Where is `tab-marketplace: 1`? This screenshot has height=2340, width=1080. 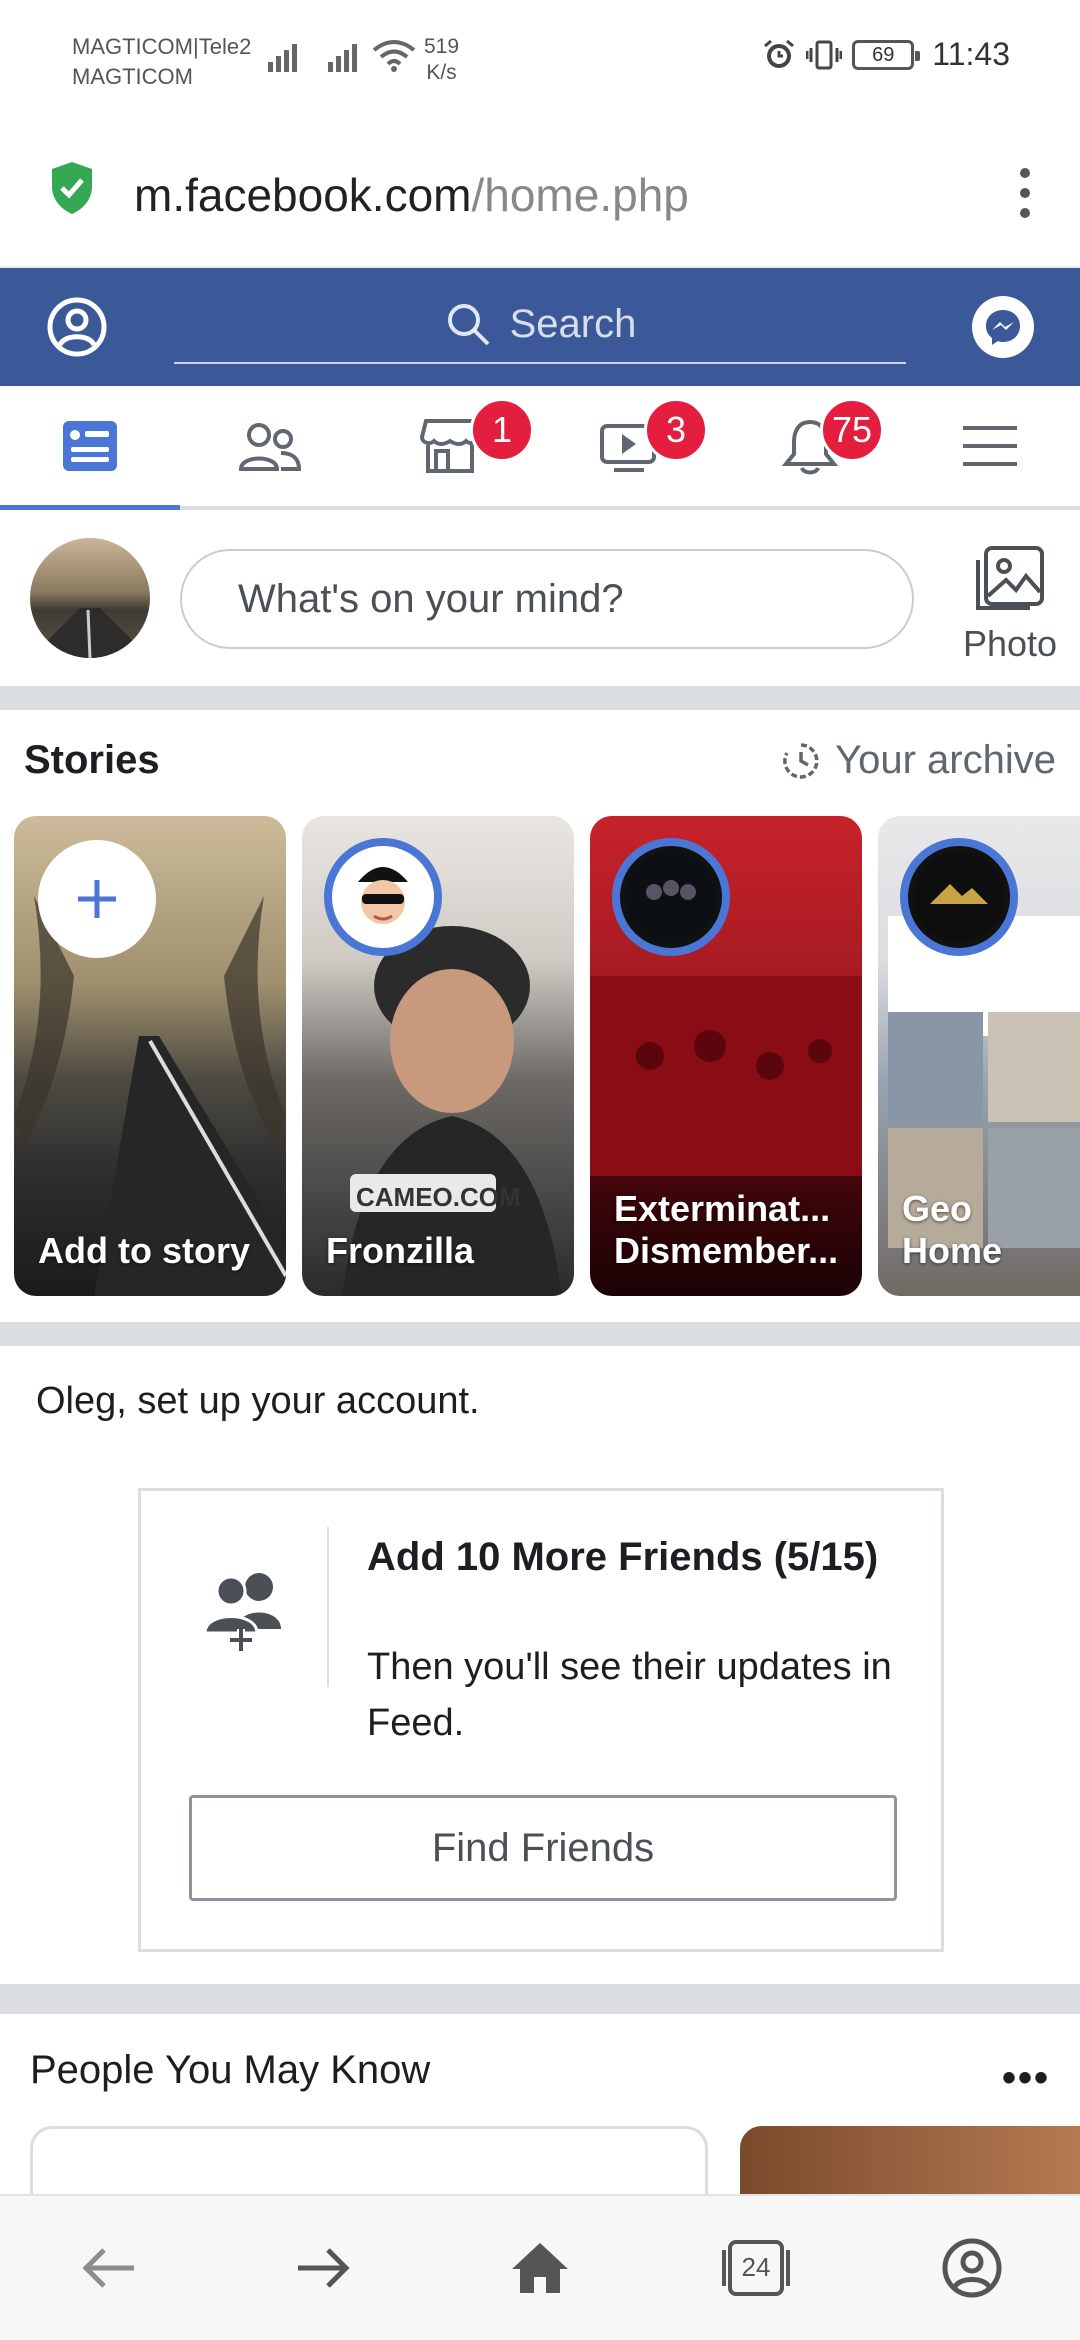 tab-marketplace: 1 is located at coordinates (450, 446).